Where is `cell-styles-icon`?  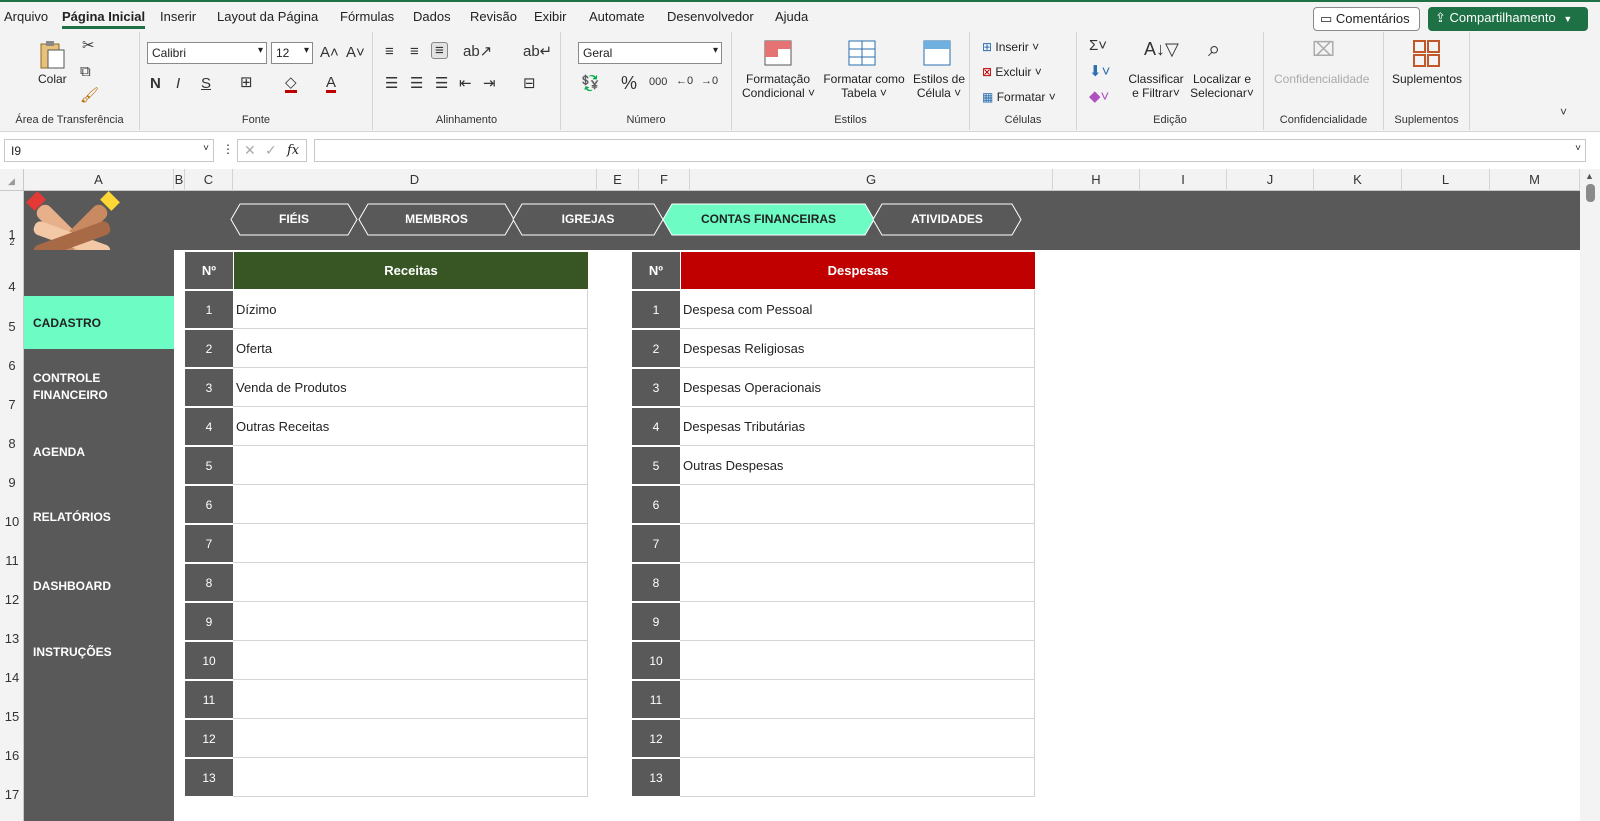
cell-styles-icon is located at coordinates (938, 54).